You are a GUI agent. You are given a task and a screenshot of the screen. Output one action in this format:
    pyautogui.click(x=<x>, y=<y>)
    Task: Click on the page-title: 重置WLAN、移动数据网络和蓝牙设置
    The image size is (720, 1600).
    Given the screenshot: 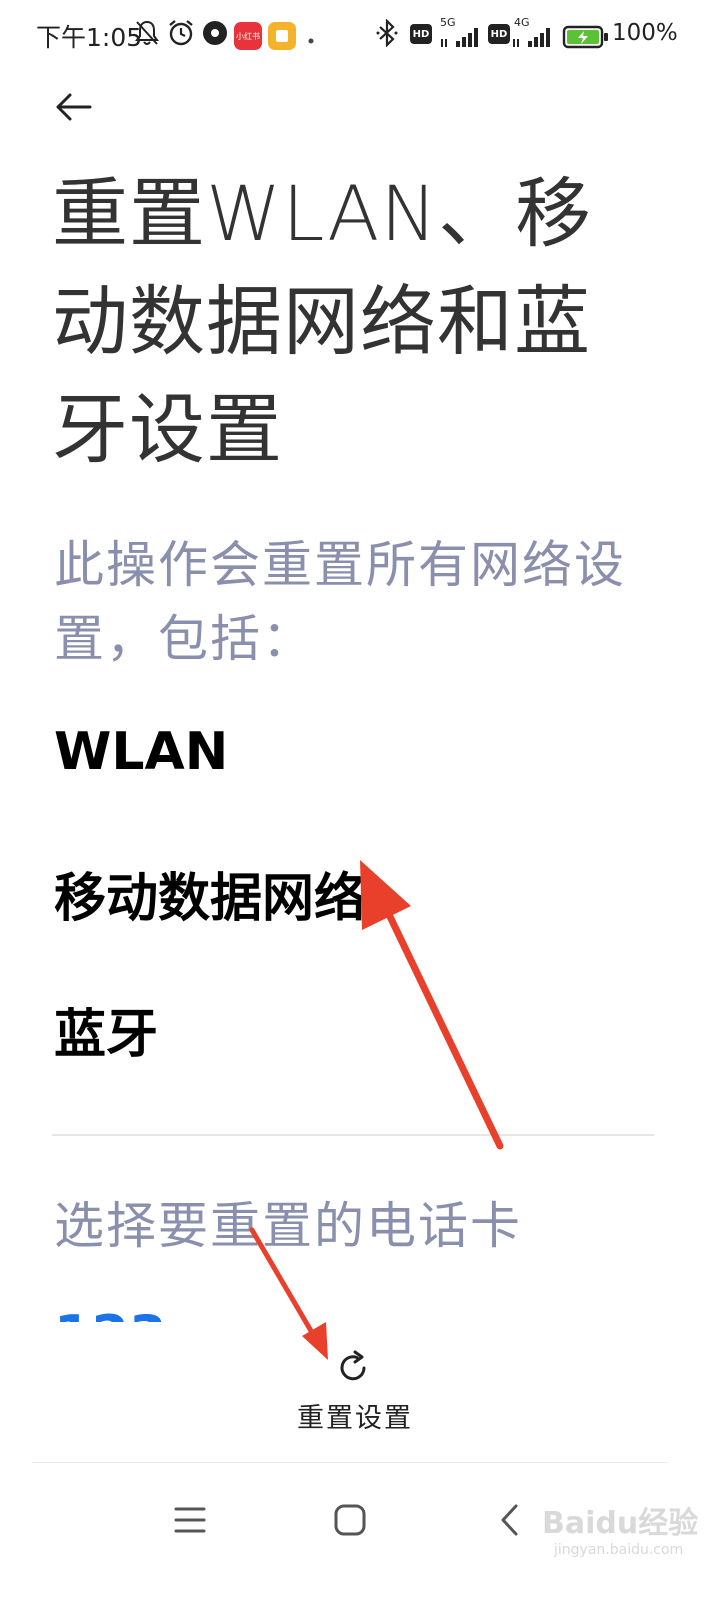 What is the action you would take?
    pyautogui.click(x=322, y=321)
    